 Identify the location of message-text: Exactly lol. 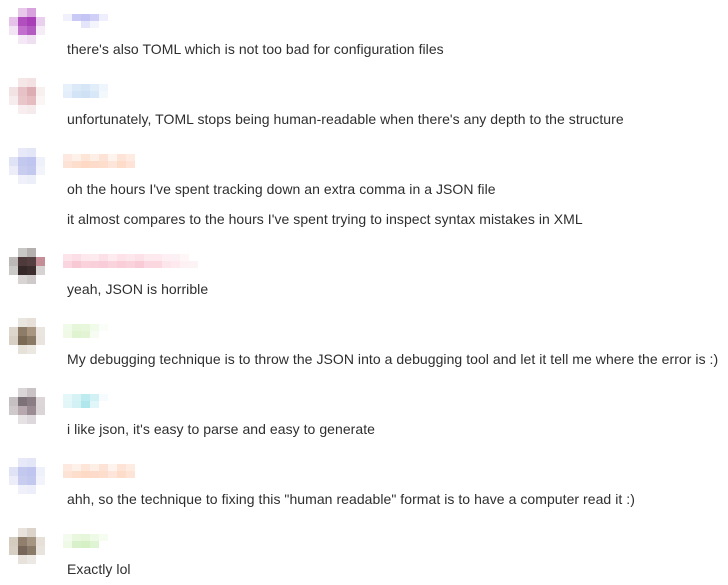
(99, 569).